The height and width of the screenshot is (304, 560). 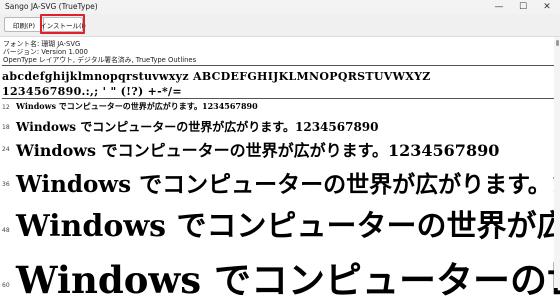 What do you see at coordinates (547, 7) in the screenshot?
I see `close-icon: ✕` at bounding box center [547, 7].